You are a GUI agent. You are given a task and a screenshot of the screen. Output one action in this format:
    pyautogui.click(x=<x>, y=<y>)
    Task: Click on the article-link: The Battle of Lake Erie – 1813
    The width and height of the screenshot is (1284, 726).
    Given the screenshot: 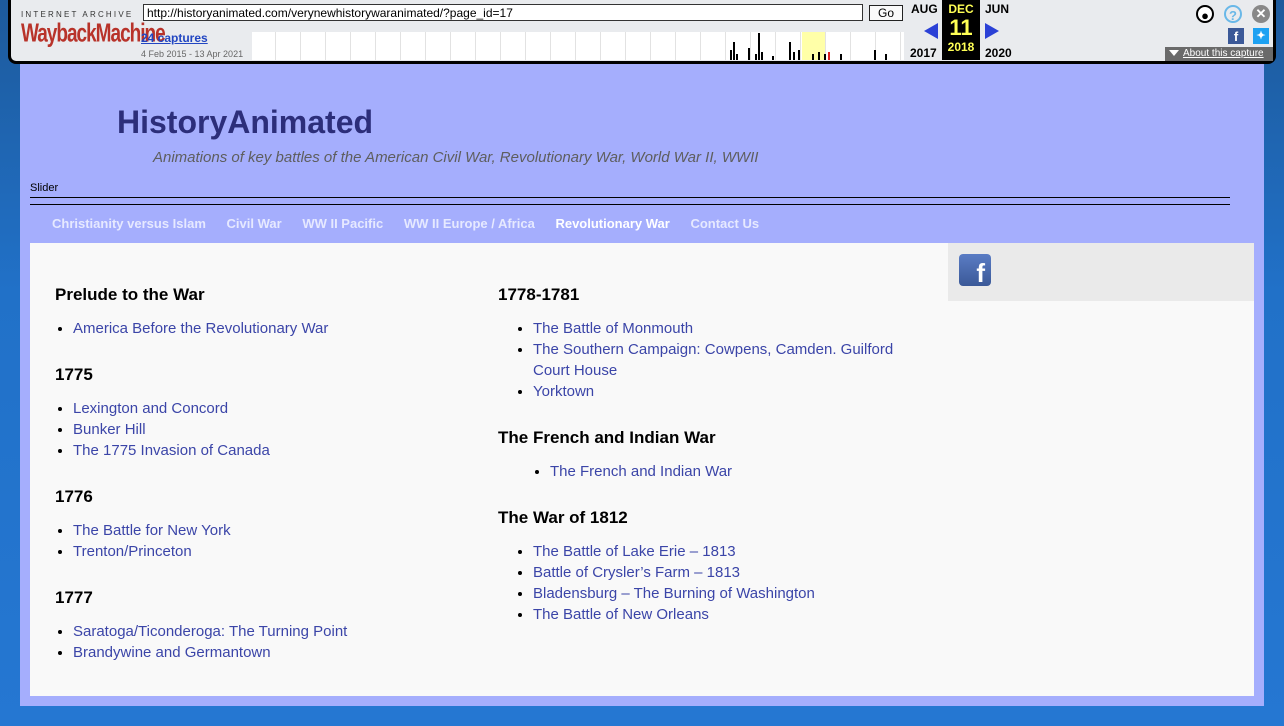 What is the action you would take?
    pyautogui.click(x=634, y=551)
    